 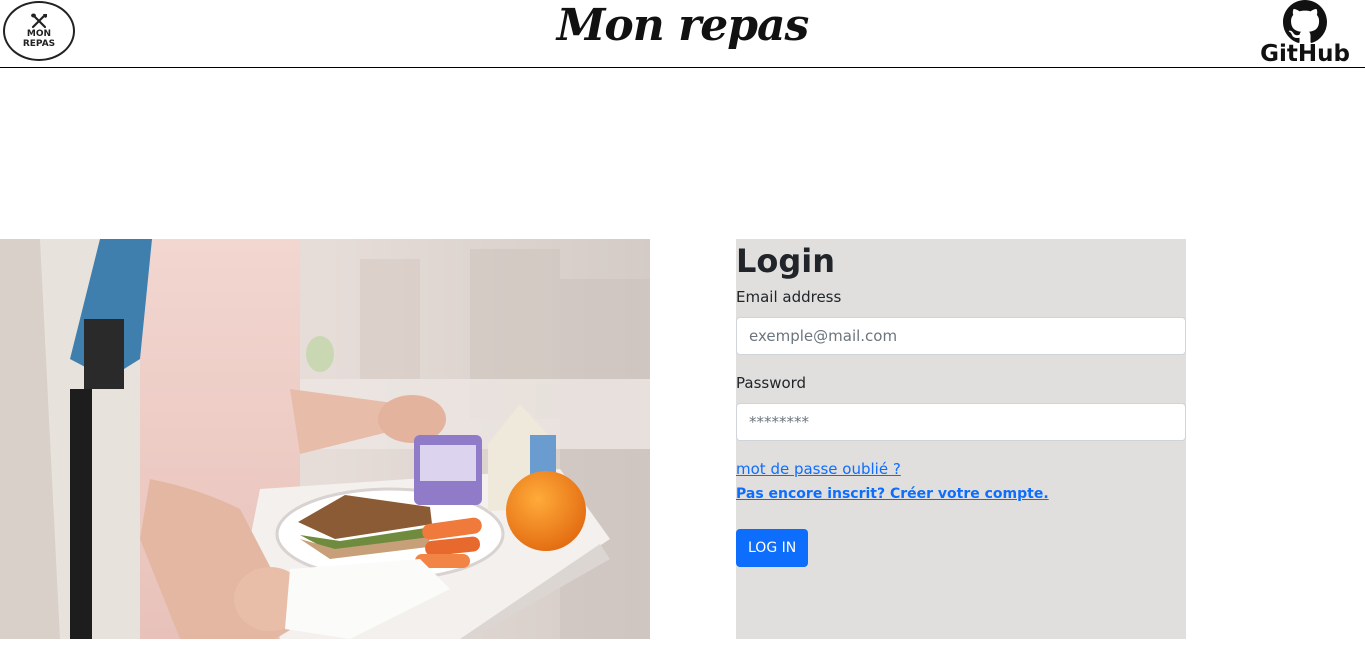 I want to click on email-label: Email address, so click(x=789, y=297).